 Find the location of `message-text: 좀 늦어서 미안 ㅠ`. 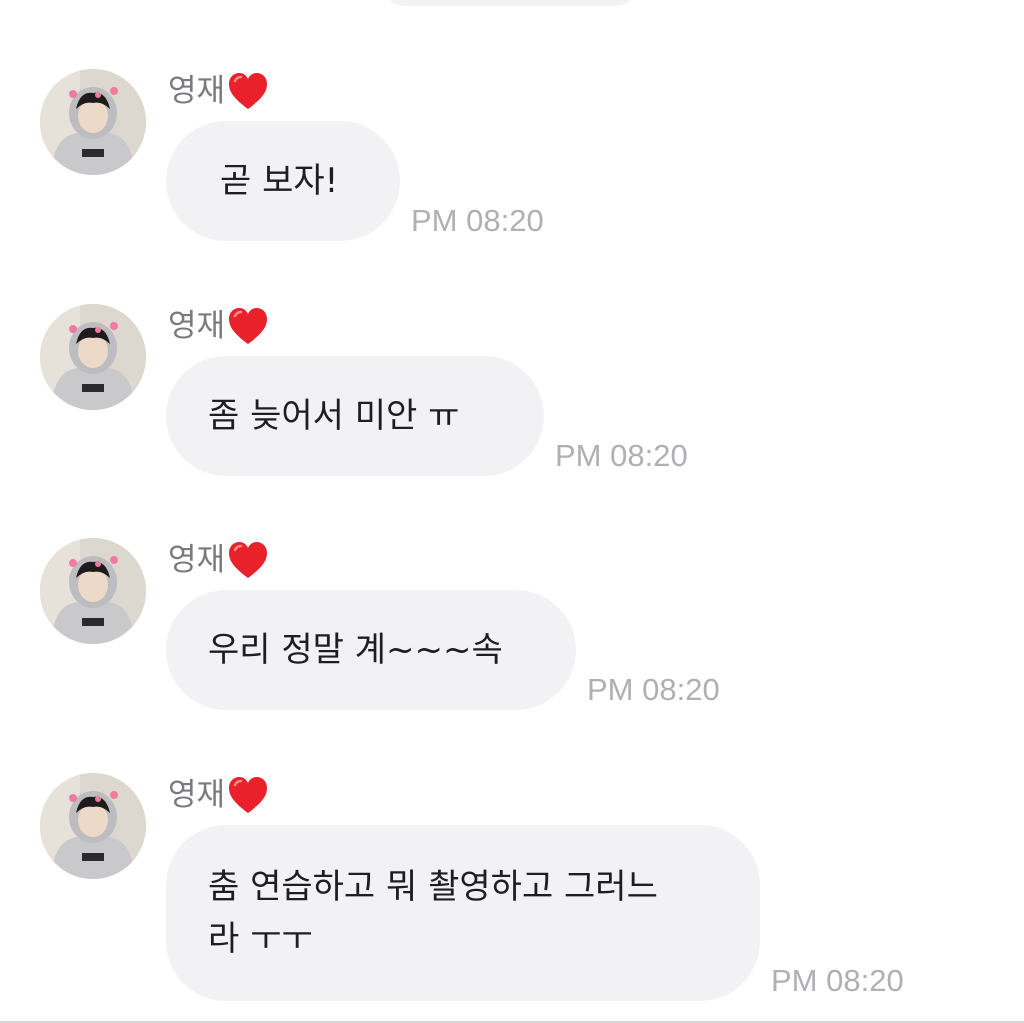

message-text: 좀 늦어서 미안 ㅠ is located at coordinates (334, 416).